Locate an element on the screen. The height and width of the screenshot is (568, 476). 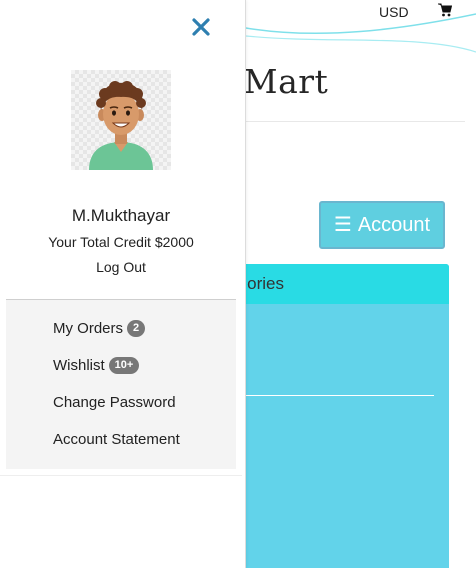
menu-item-label: My Orders is located at coordinates (88, 328).